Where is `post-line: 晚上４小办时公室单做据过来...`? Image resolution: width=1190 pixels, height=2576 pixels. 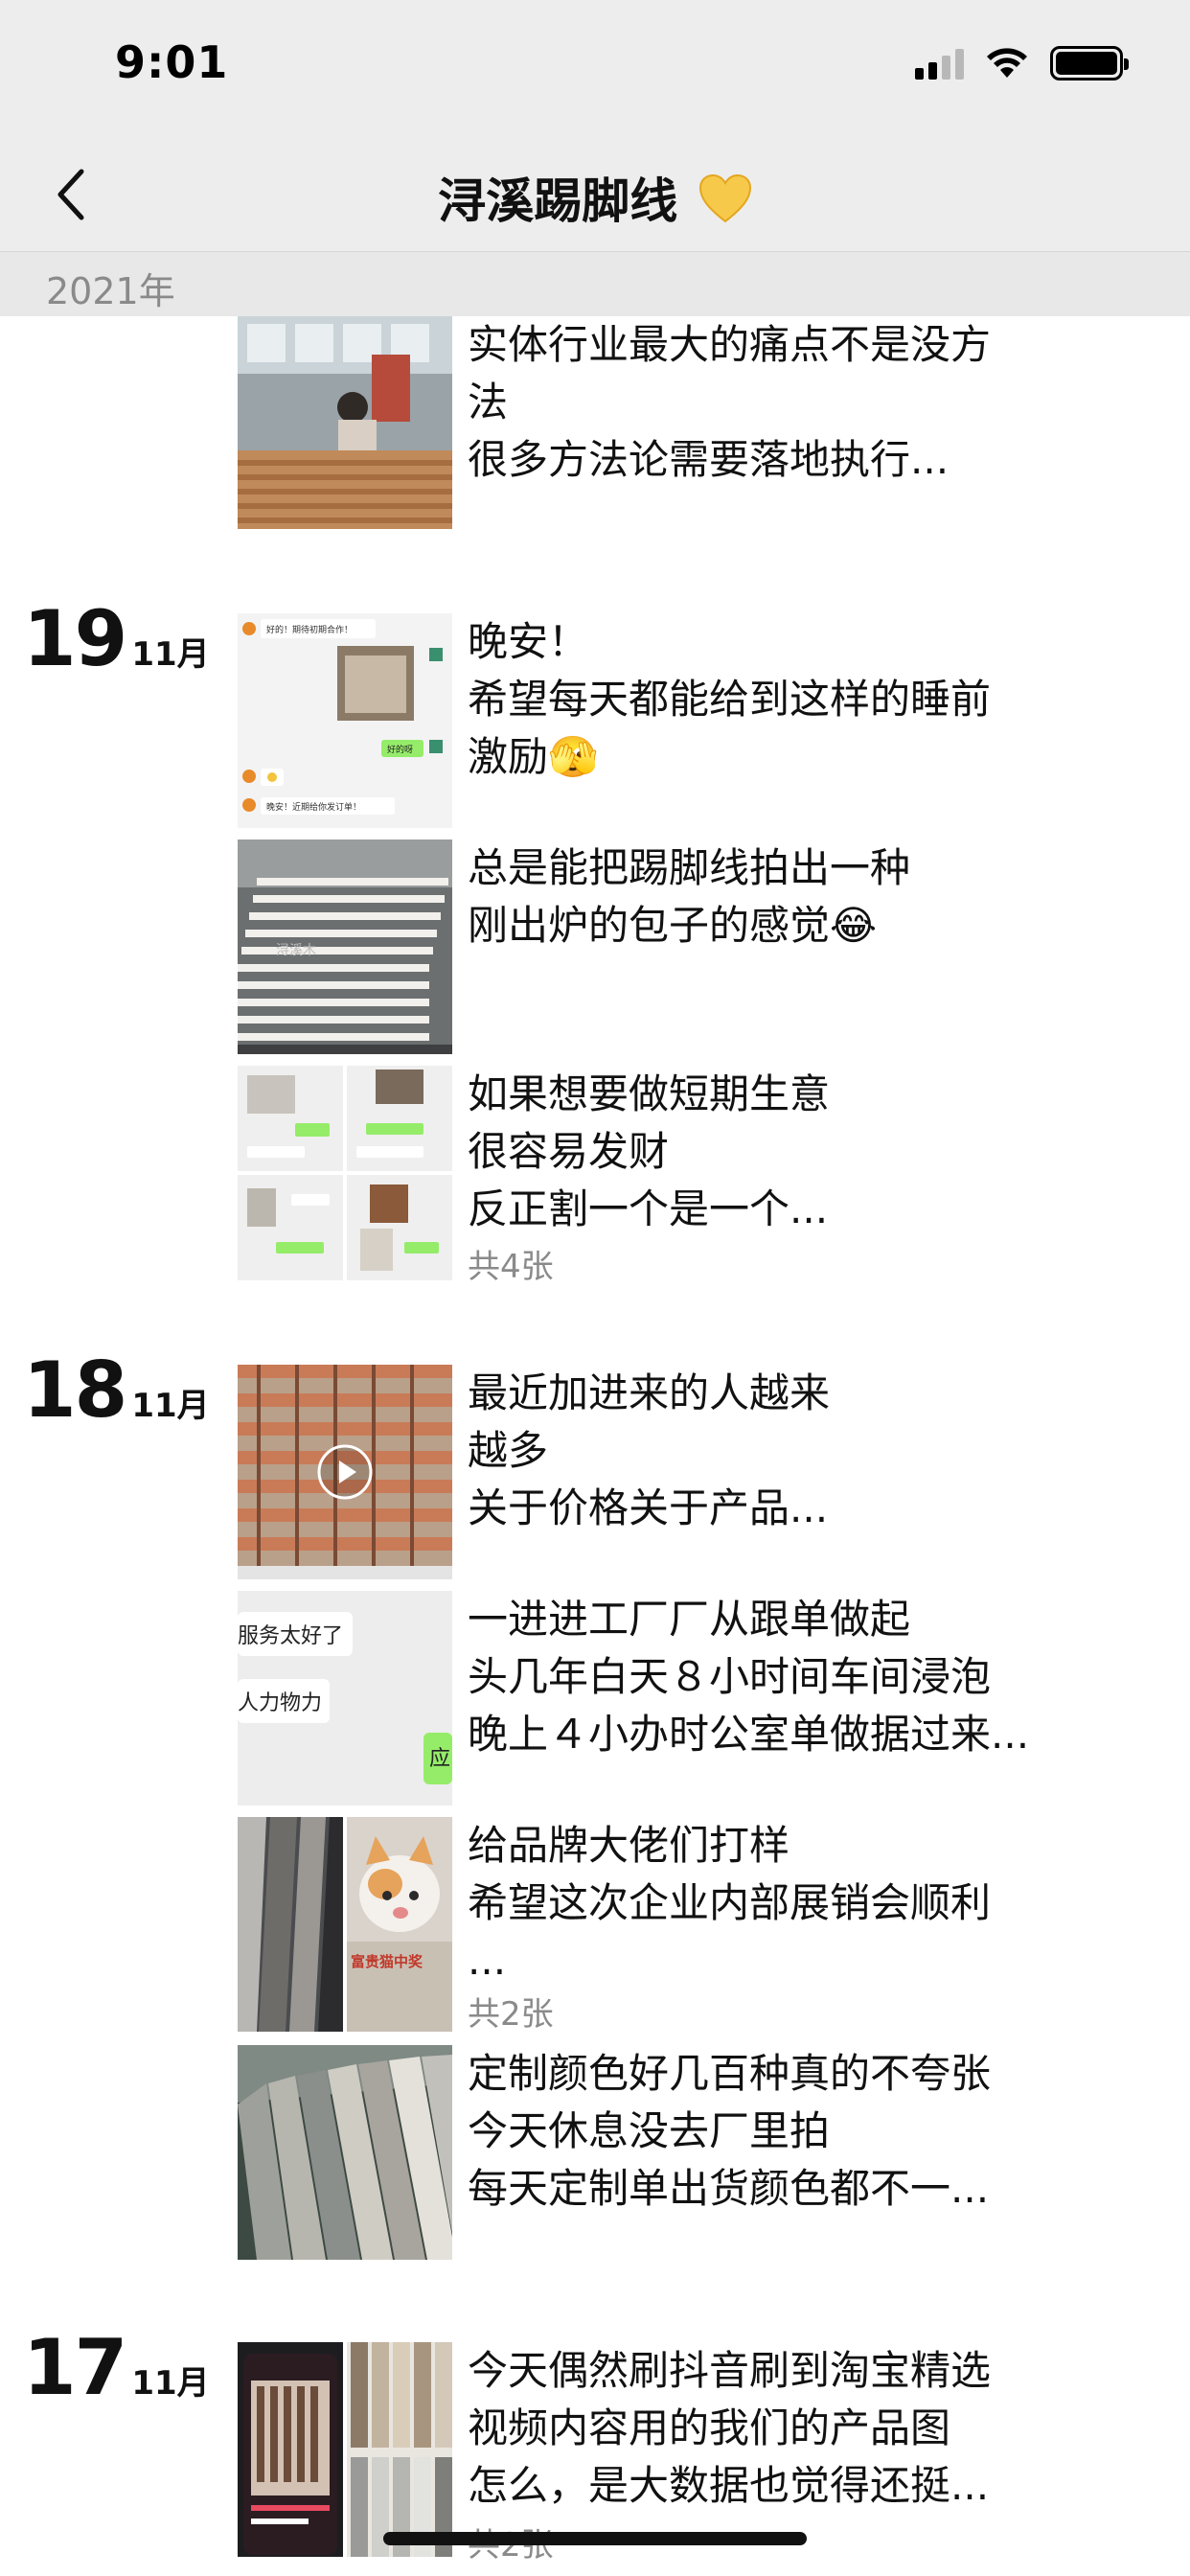
post-line: 晚上４小办时公室单做据过来... is located at coordinates (749, 1734).